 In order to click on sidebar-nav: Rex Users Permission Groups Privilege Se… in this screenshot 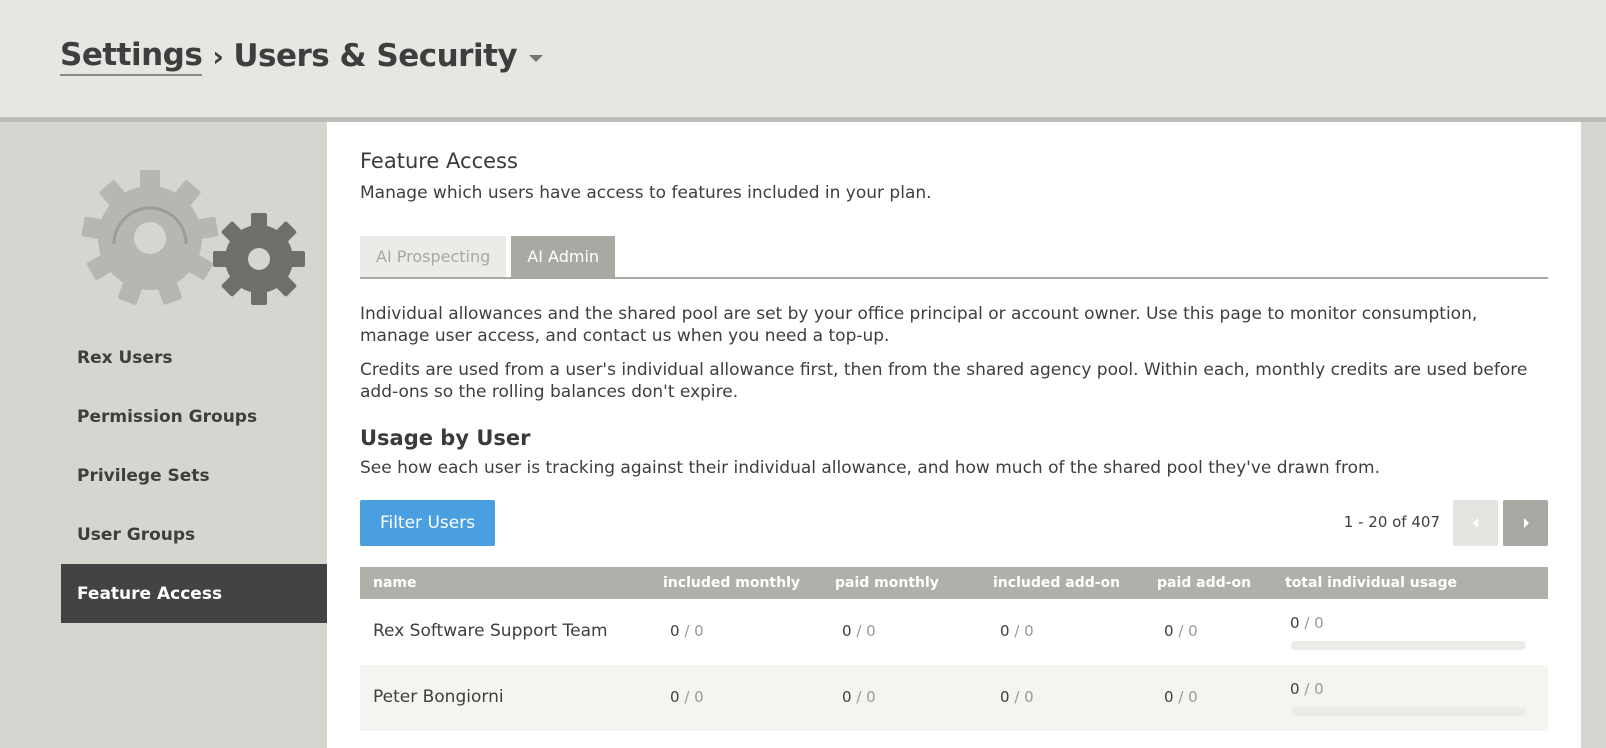, I will do `click(194, 475)`.